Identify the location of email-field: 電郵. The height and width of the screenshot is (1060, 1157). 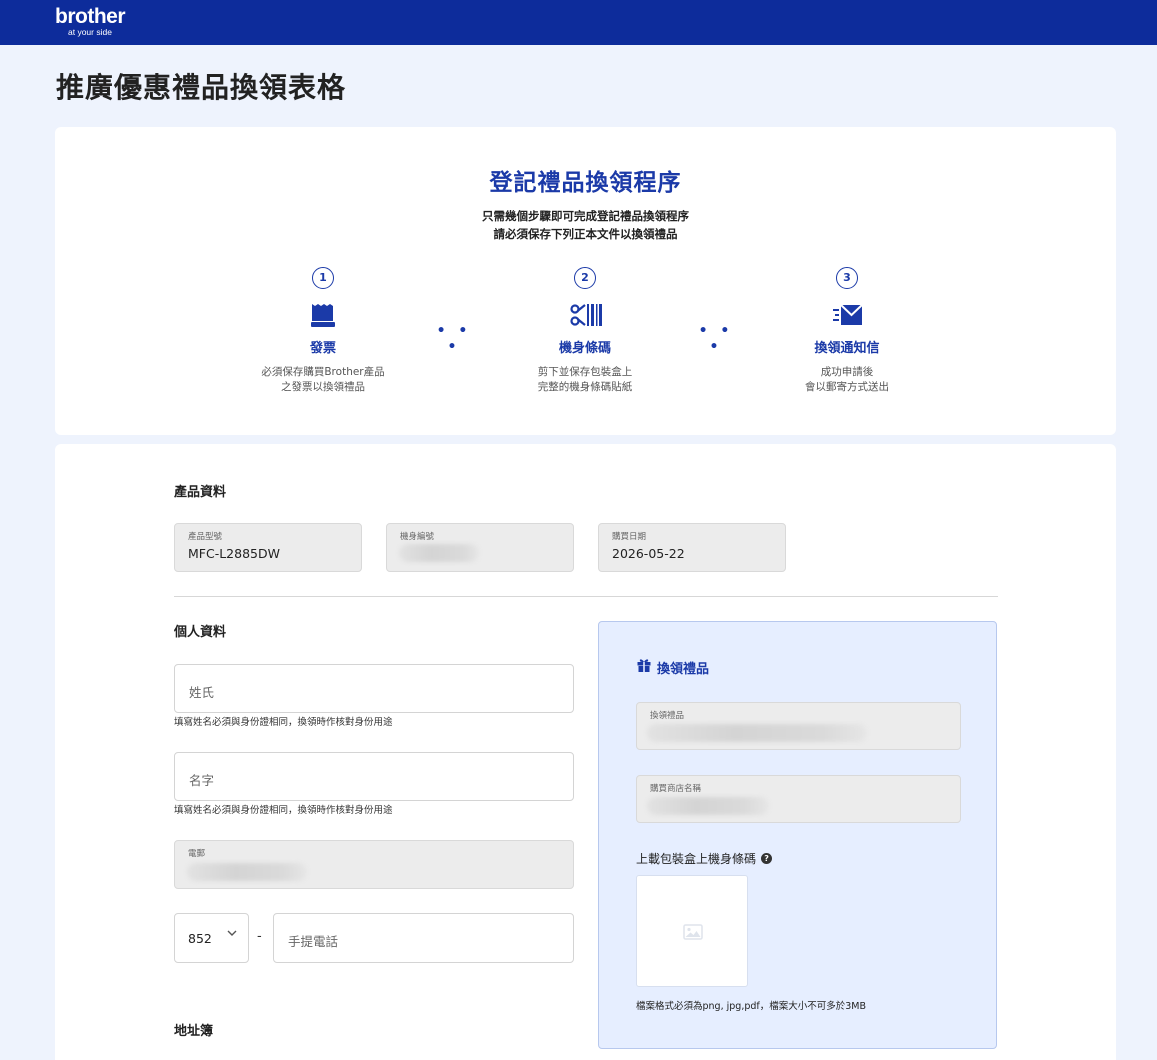
(374, 864).